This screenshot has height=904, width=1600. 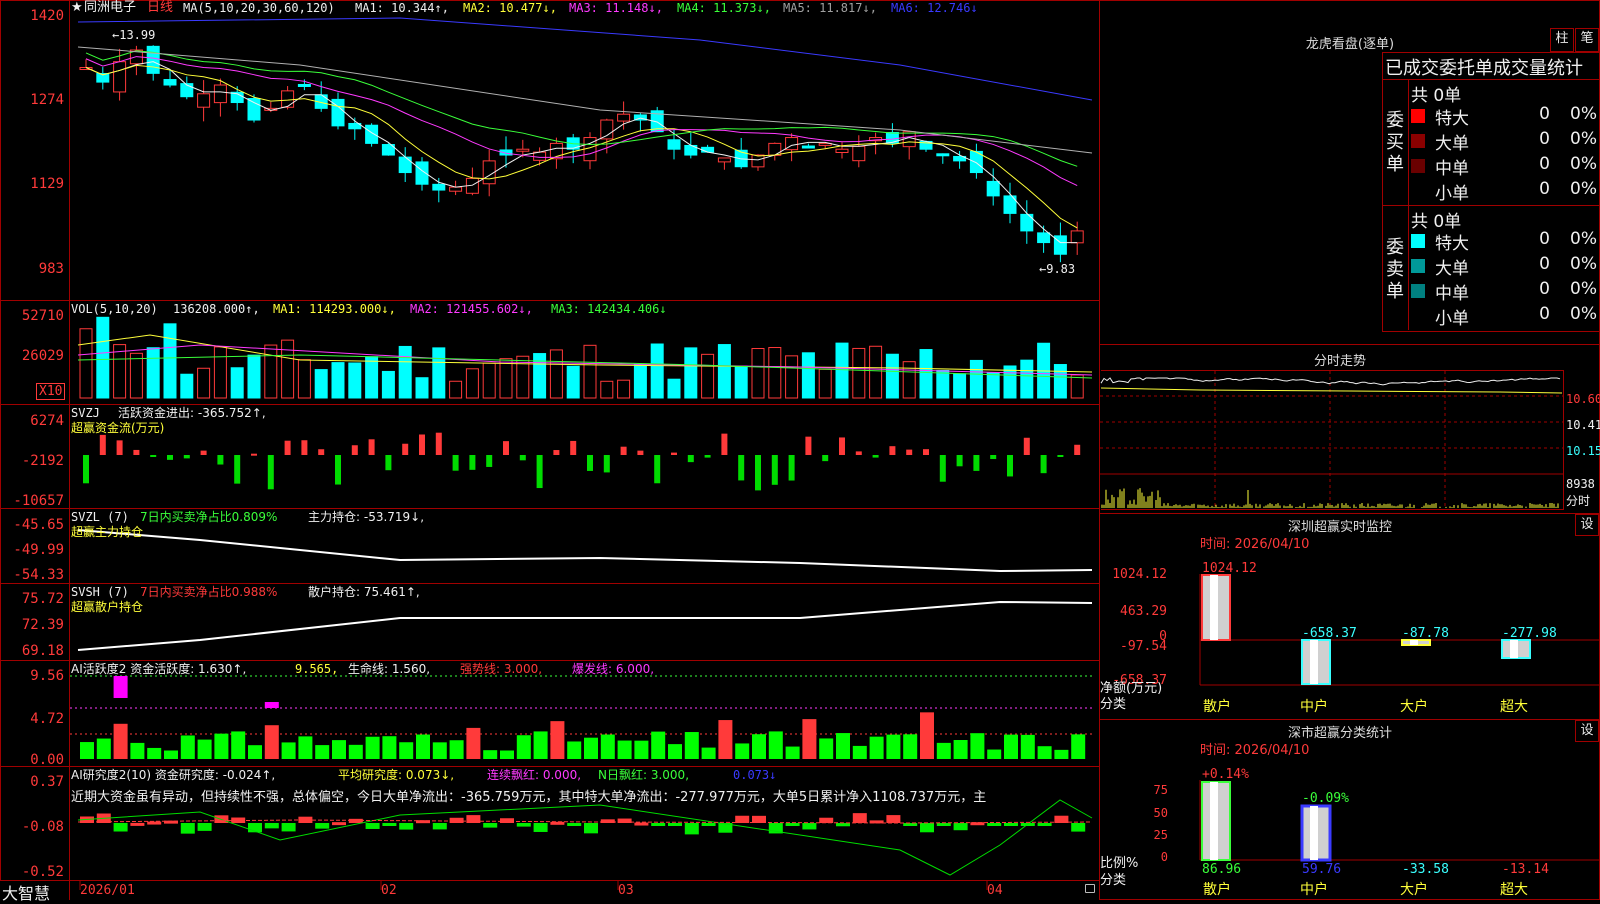 What do you see at coordinates (51, 391) in the screenshot?
I see `vol-unit-label: X10` at bounding box center [51, 391].